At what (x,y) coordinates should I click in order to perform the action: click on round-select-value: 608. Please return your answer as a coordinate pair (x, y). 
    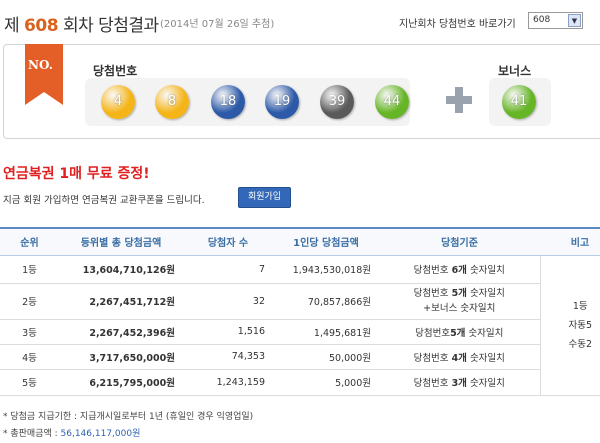
    Looking at the image, I should click on (542, 20).